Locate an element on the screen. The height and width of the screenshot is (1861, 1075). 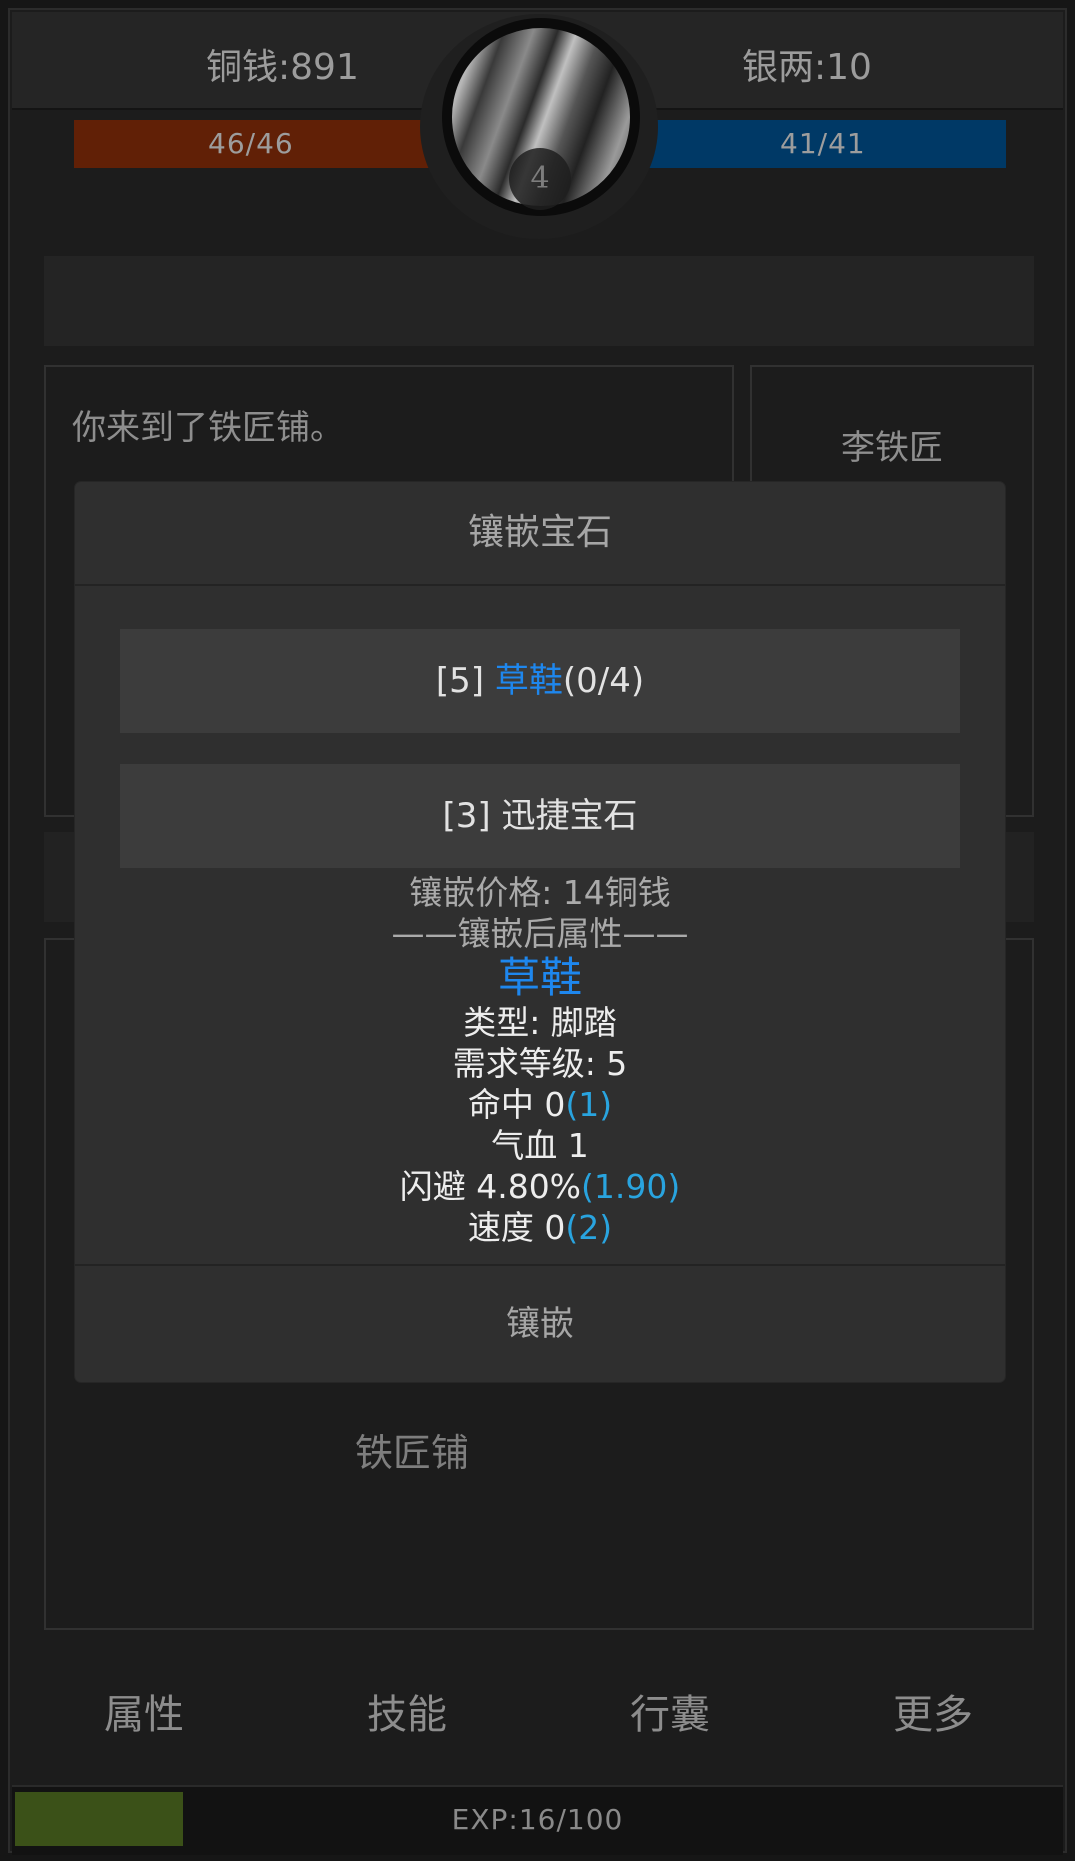
item-title: 草鞋 is located at coordinates (539, 977).